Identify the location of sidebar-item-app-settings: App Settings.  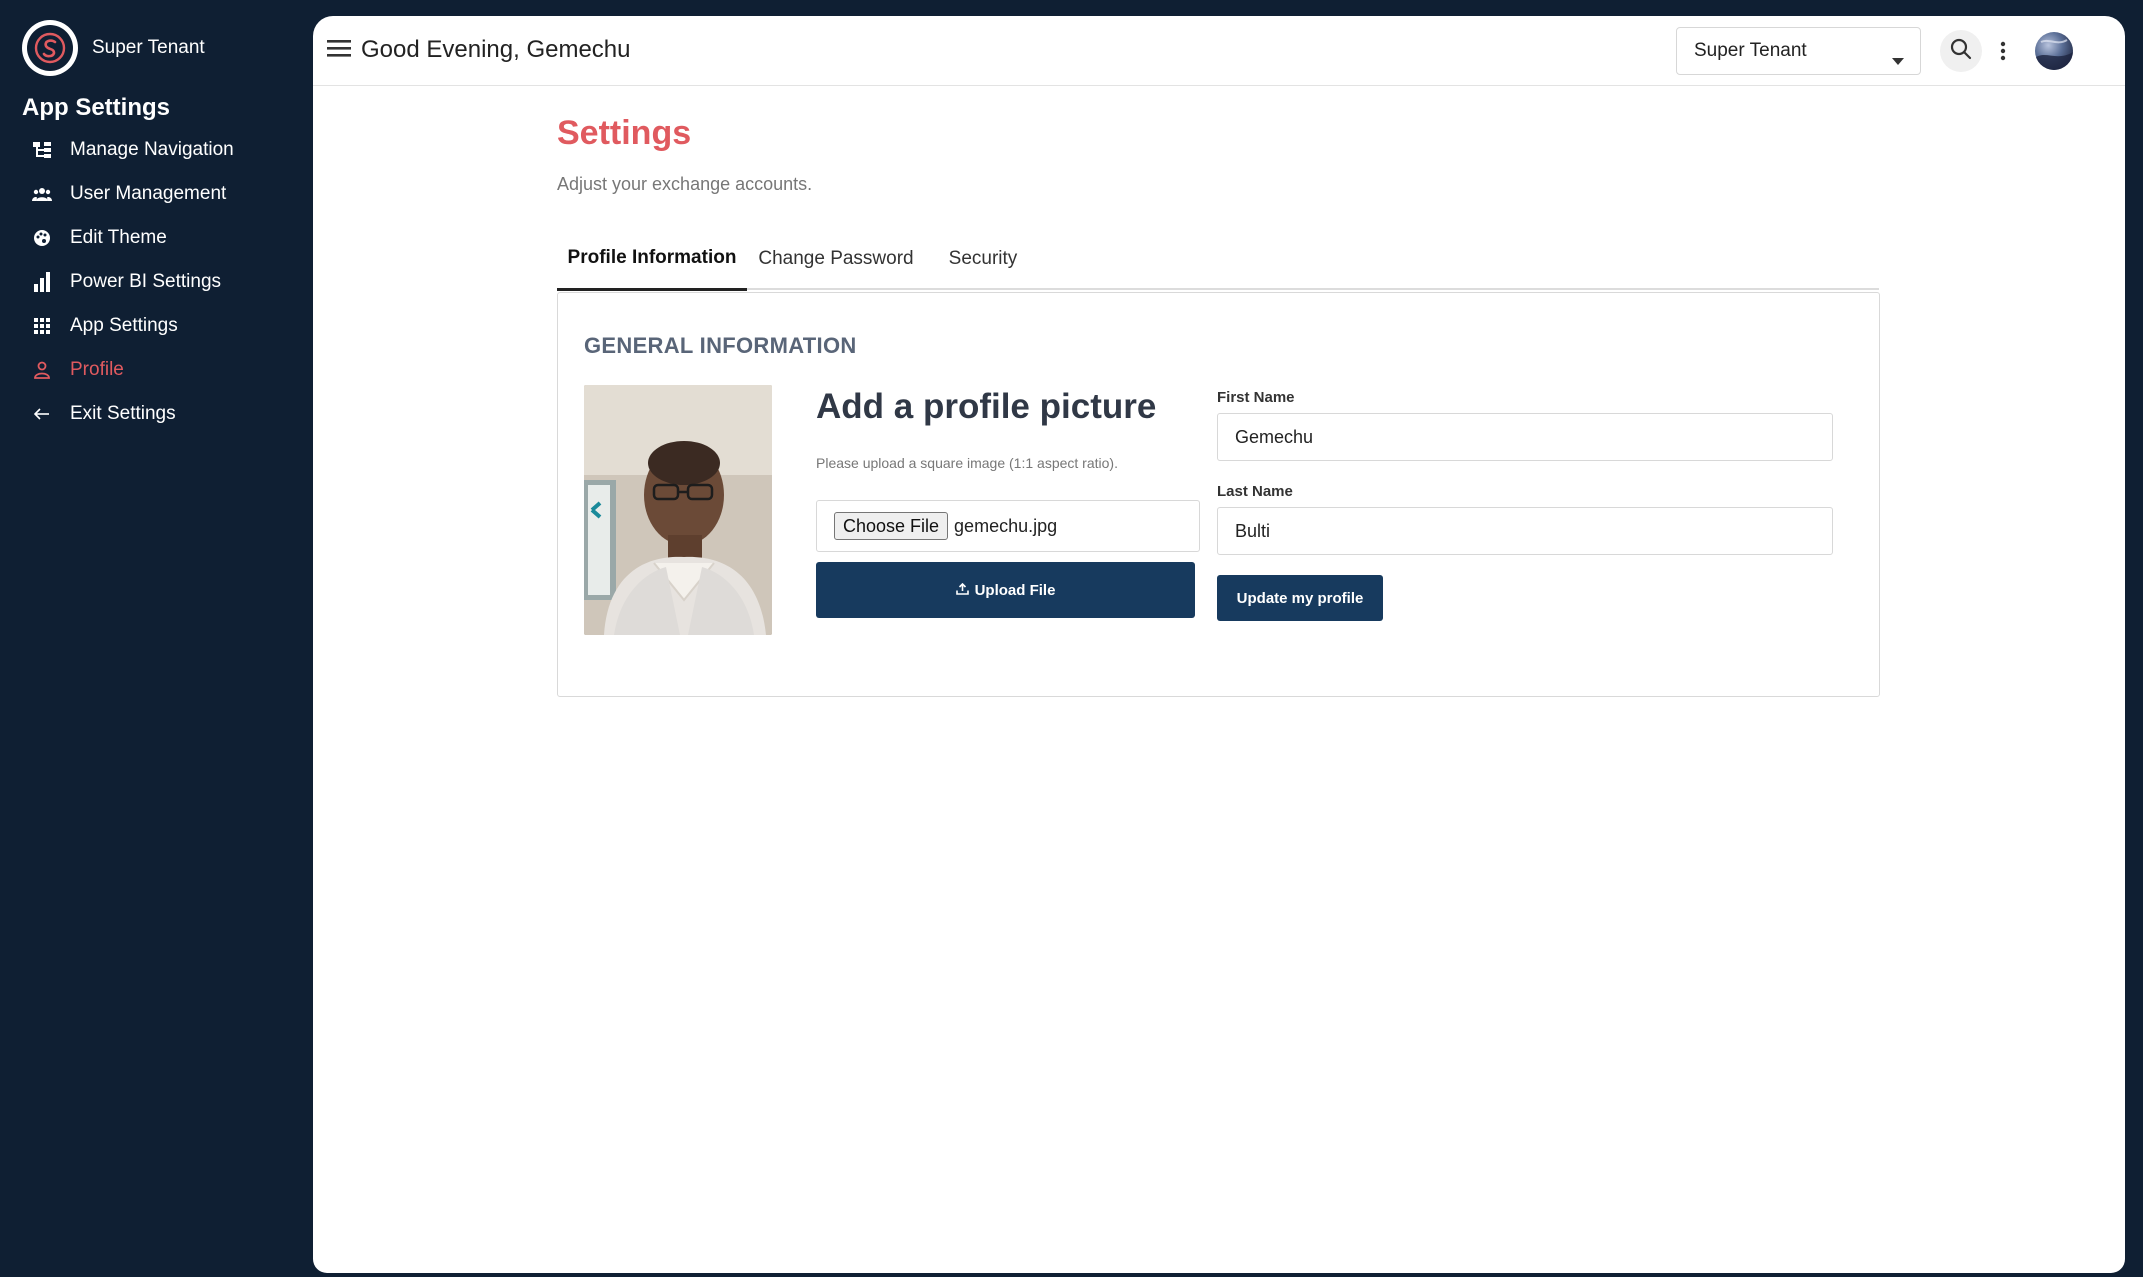
(156, 326).